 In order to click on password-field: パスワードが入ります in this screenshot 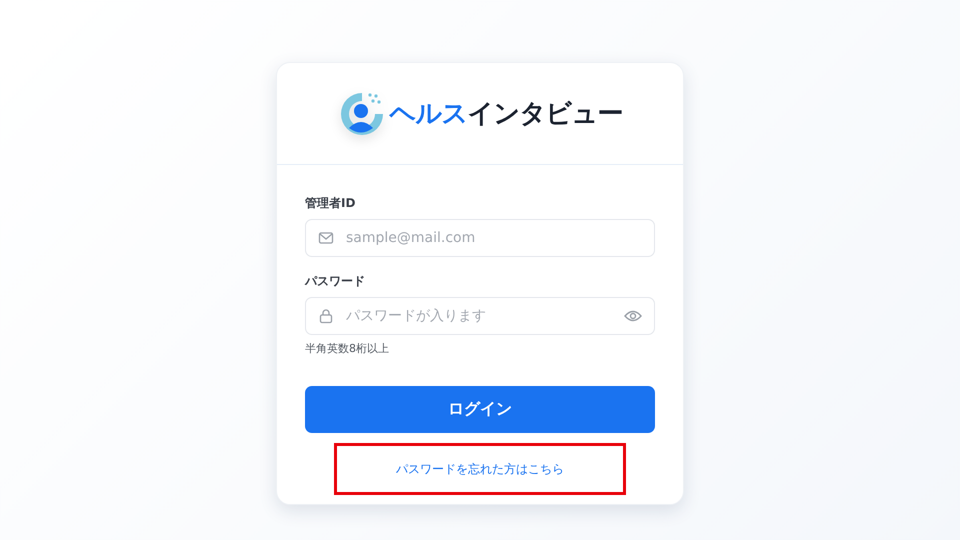, I will do `click(480, 316)`.